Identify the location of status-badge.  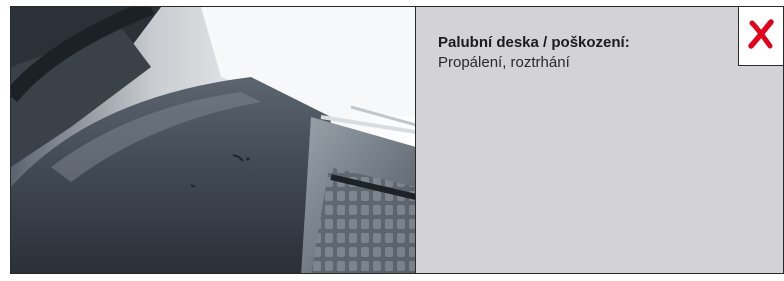
(761, 36).